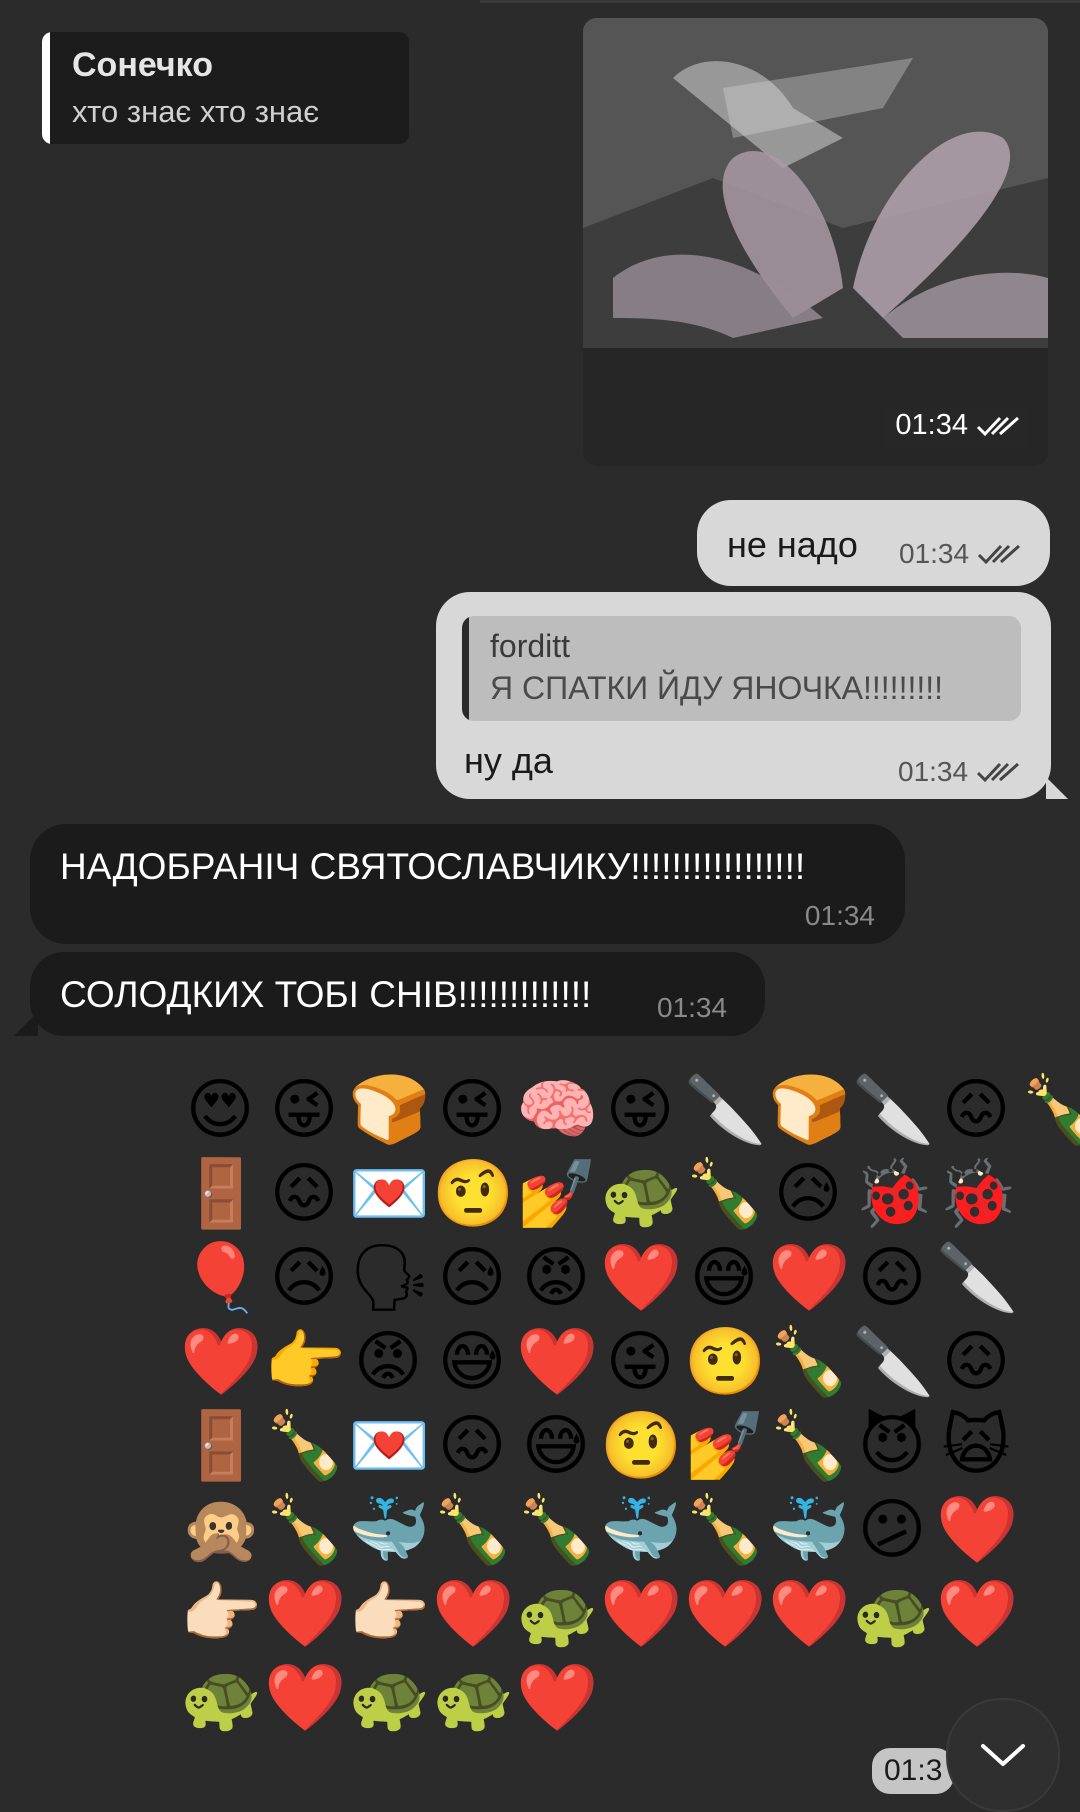 Image resolution: width=1080 pixels, height=1812 pixels. Describe the element at coordinates (326, 994) in the screenshot. I see `message-text: СОЛОДКИХ ТОБІ СНІВ!!!!!!!!!!!!!` at that location.